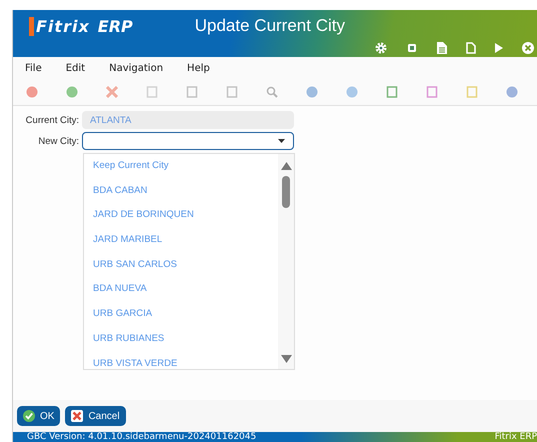 This screenshot has width=537, height=442. Describe the element at coordinates (185, 318) in the screenshot. I see `dropdown-option: URB GARCIA` at that location.